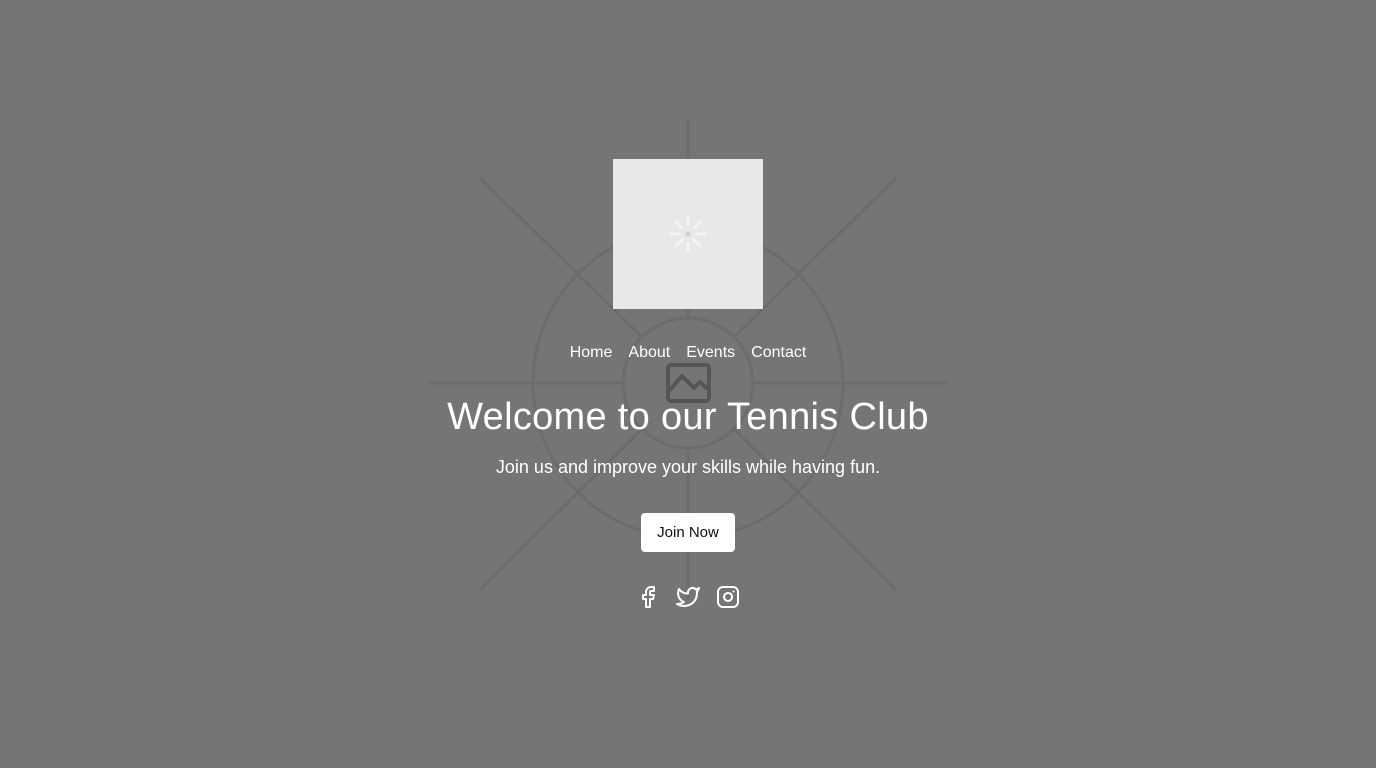  I want to click on main-nav: Home About Events Contact, so click(688, 353).